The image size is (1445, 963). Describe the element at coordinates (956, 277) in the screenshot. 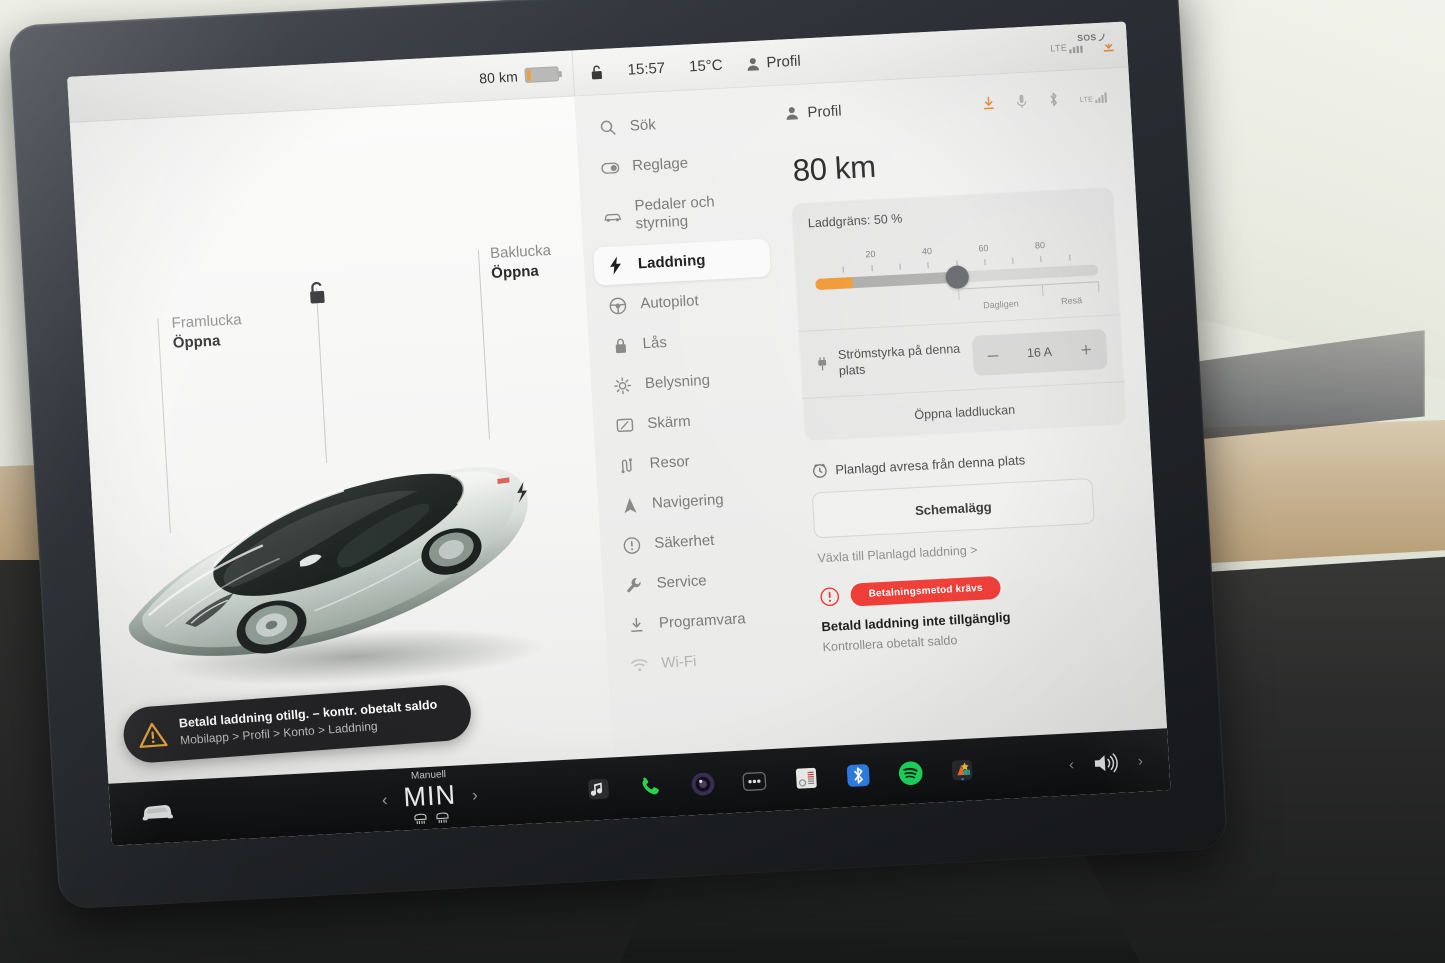

I see `slider-knob` at that location.